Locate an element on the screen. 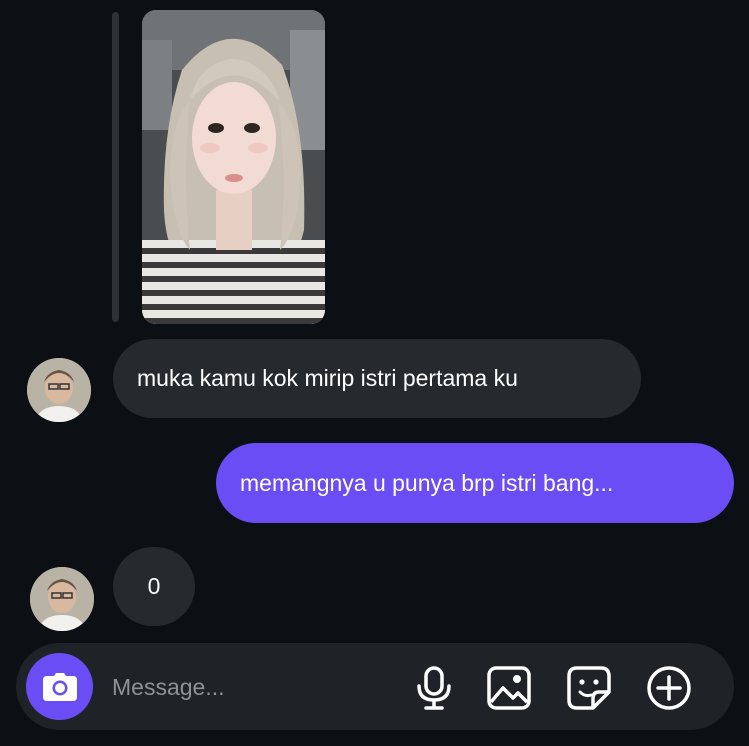 Image resolution: width=749 pixels, height=746 pixels. add-button is located at coordinates (669, 688).